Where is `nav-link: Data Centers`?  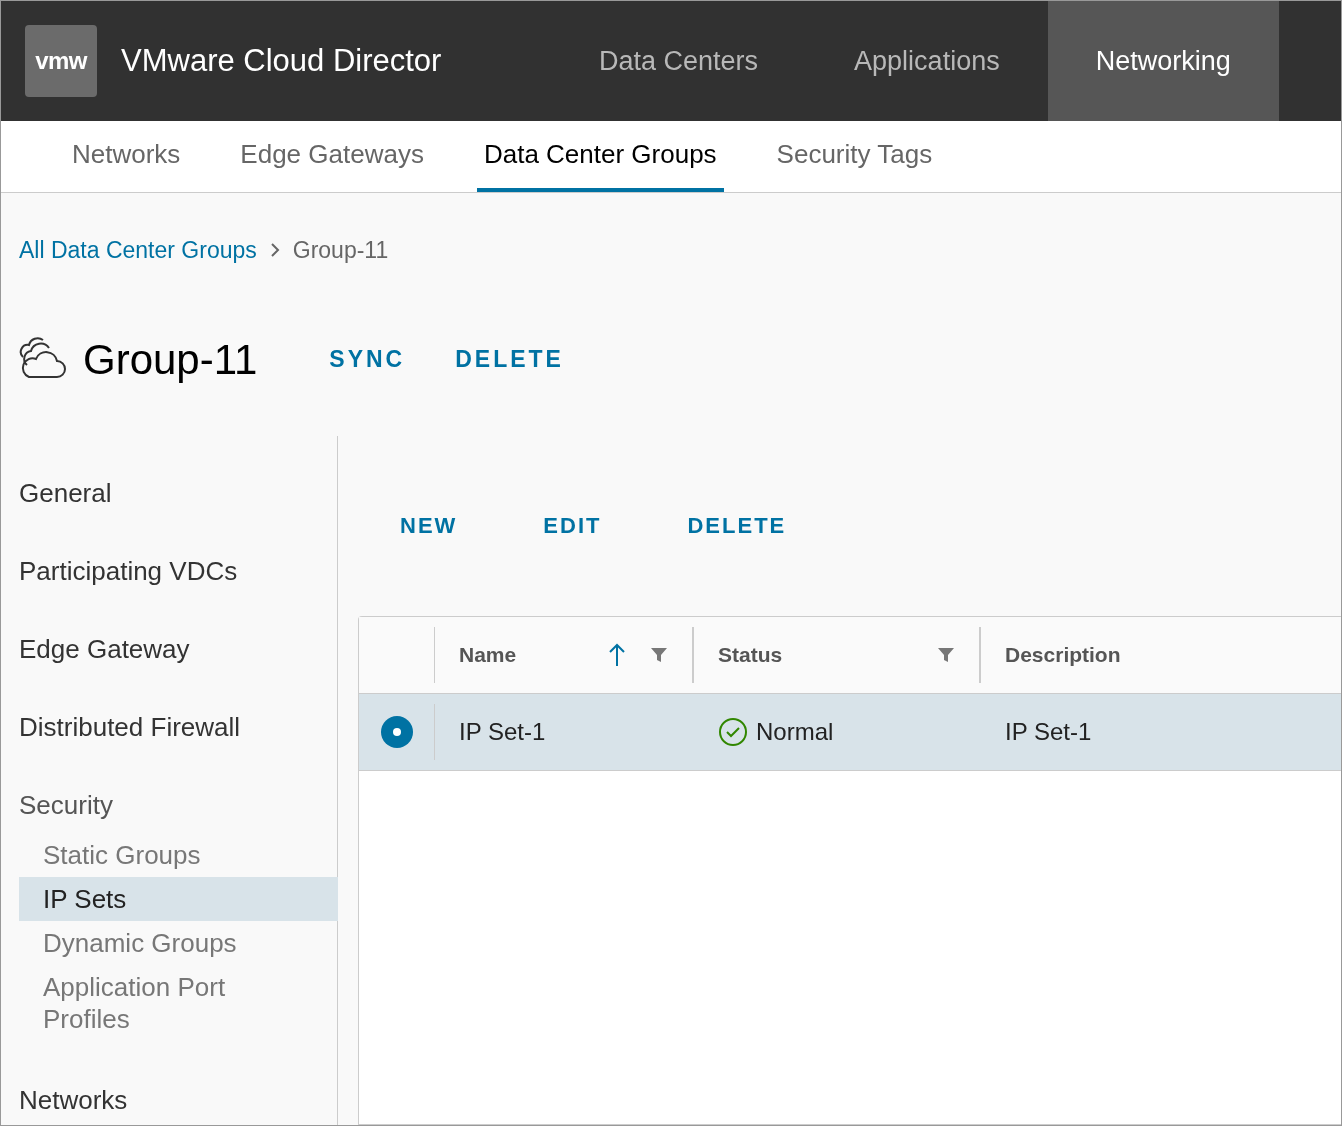
nav-link: Data Centers is located at coordinates (679, 61).